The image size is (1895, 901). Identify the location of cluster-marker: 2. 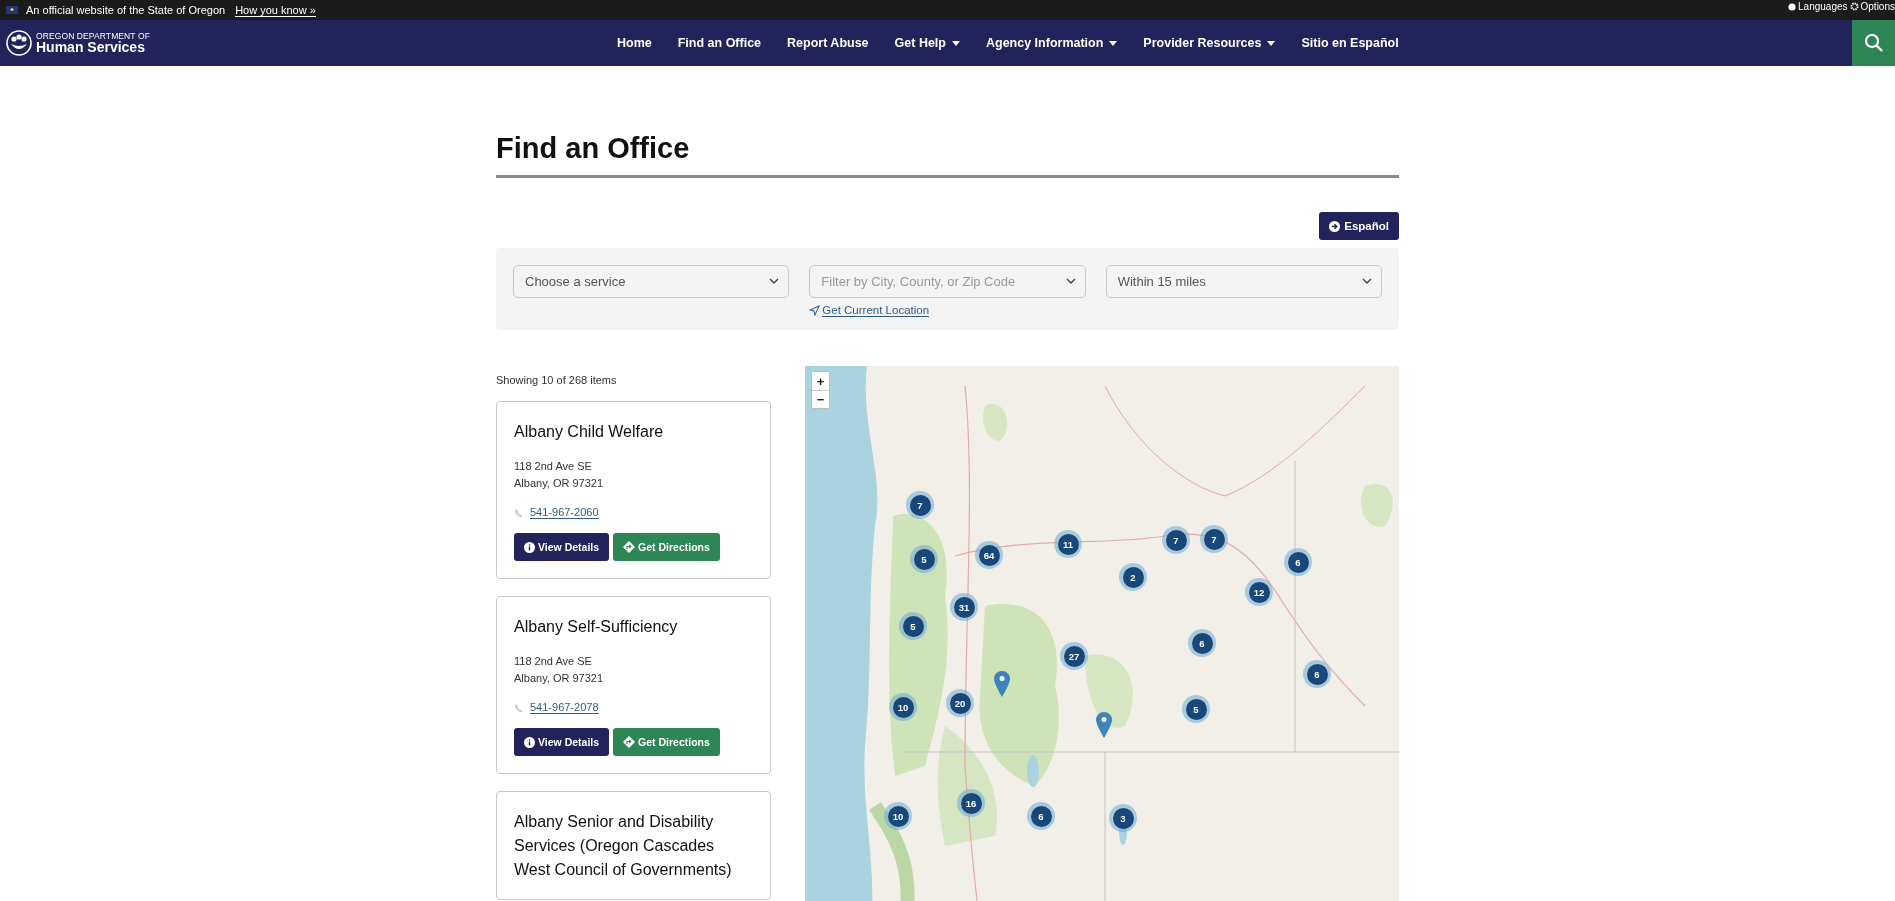
(1133, 577).